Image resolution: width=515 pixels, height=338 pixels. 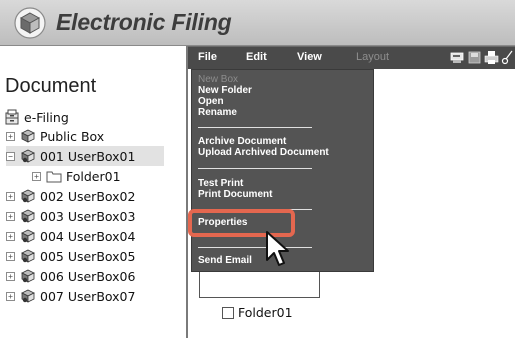 I want to click on tree-item-label: Folder01, so click(x=93, y=176).